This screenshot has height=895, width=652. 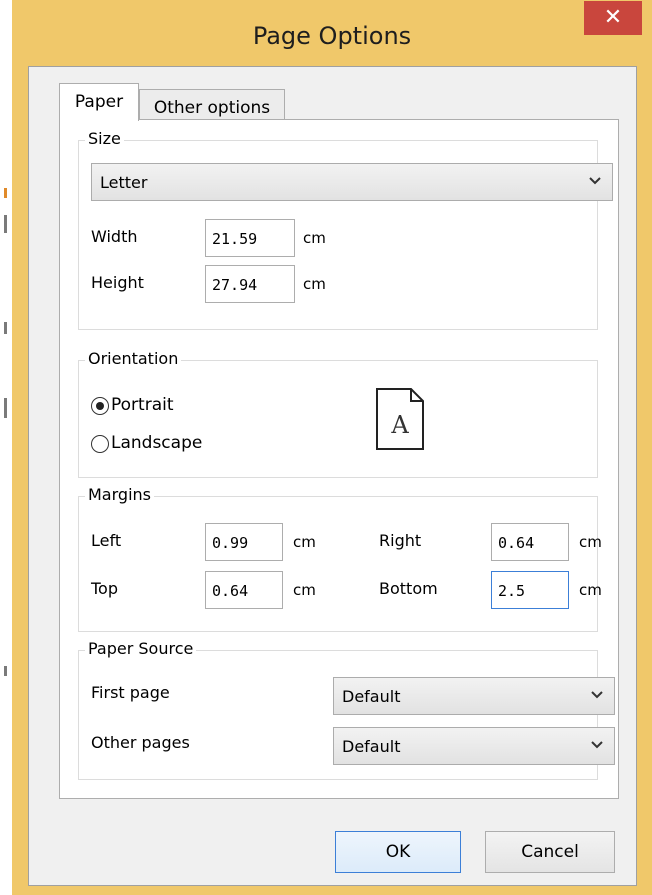 What do you see at coordinates (117, 282) in the screenshot?
I see `height-label: Height` at bounding box center [117, 282].